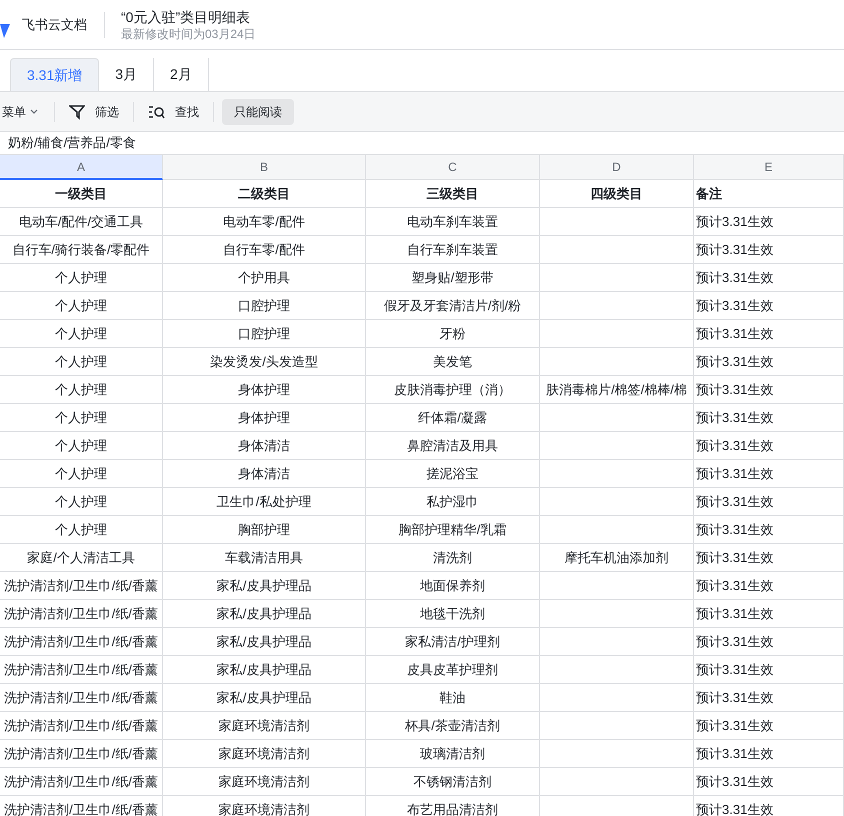  I want to click on filter-button: 筛选, so click(94, 111).